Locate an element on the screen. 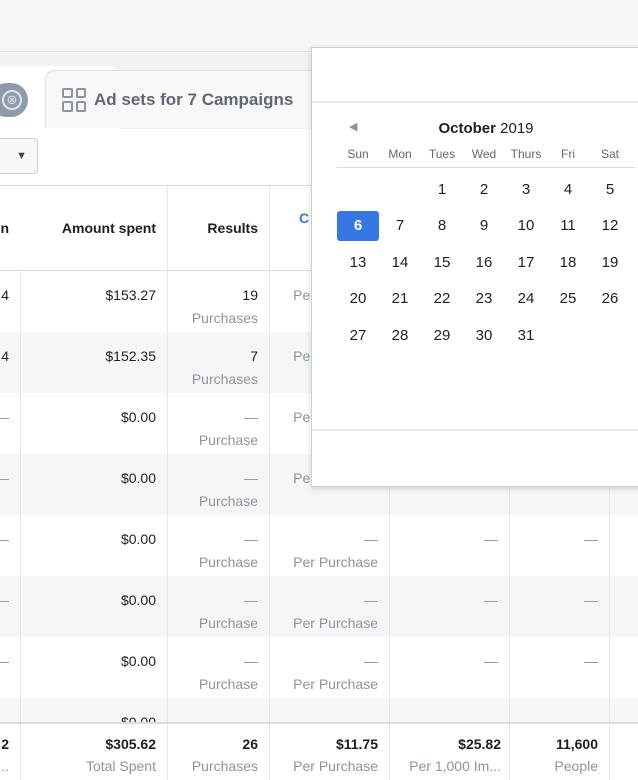 This screenshot has height=780, width=638. calendar-day: 24 is located at coordinates (526, 299).